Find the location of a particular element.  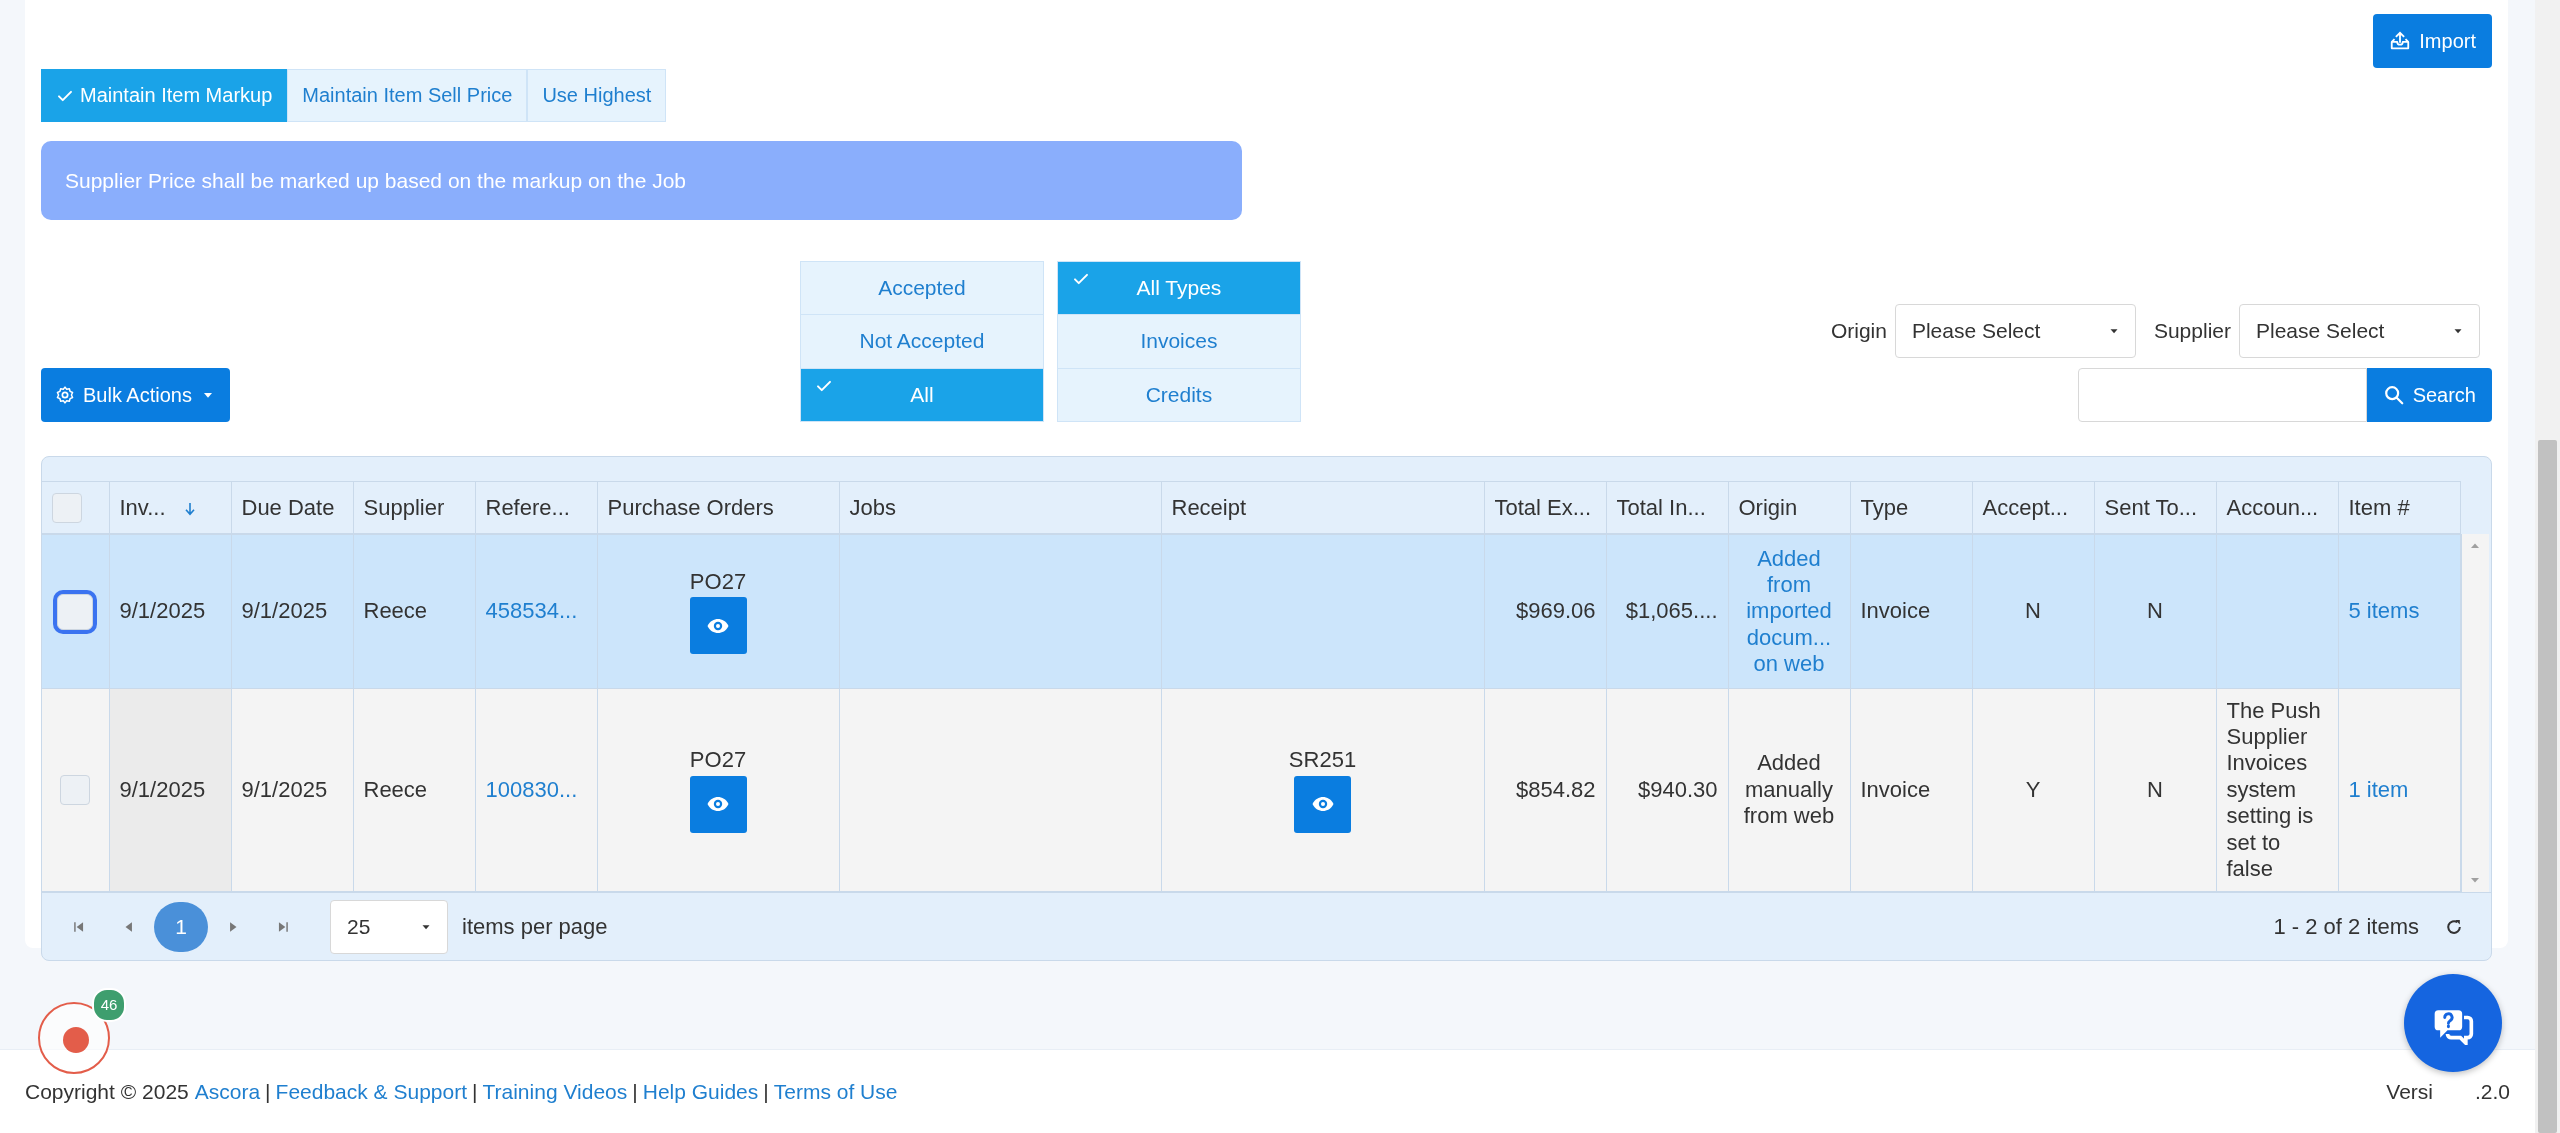

footer-link: Help Guides is located at coordinates (700, 1091).